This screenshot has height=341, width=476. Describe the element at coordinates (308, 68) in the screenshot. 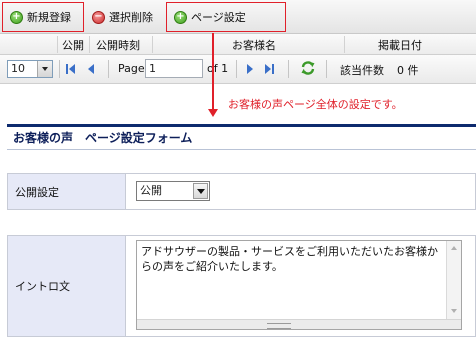

I see `refresh-icon` at that location.